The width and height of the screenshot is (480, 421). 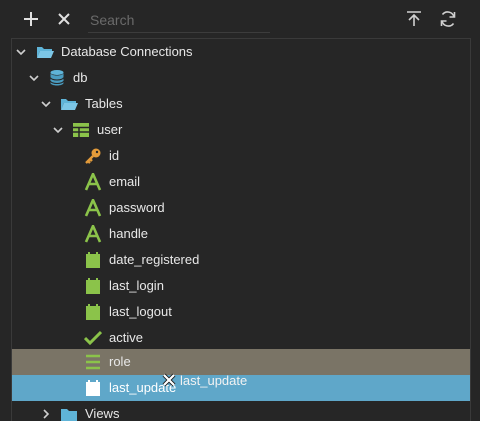 I want to click on folder-icon, so click(x=69, y=413).